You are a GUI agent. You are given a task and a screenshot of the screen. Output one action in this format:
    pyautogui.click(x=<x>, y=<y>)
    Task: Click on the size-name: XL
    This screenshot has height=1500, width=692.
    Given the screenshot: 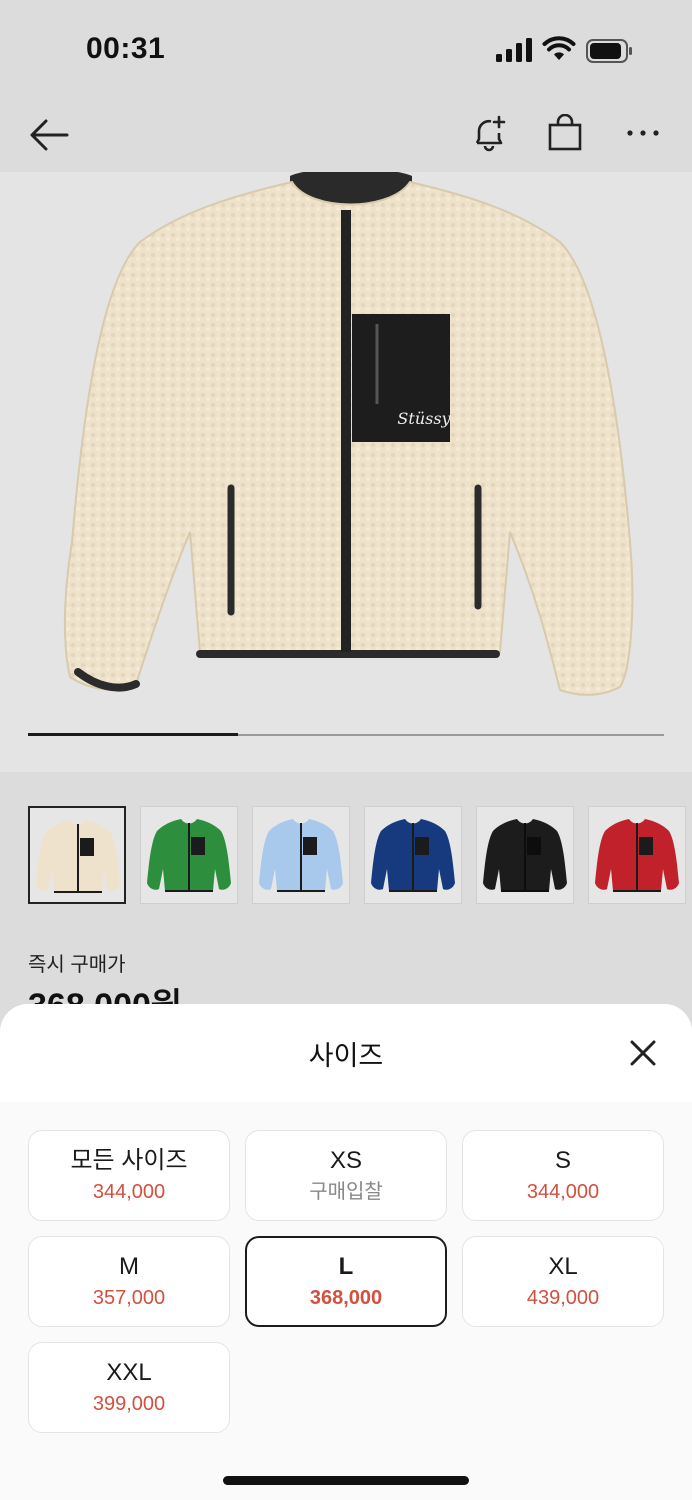 What is the action you would take?
    pyautogui.click(x=563, y=1266)
    